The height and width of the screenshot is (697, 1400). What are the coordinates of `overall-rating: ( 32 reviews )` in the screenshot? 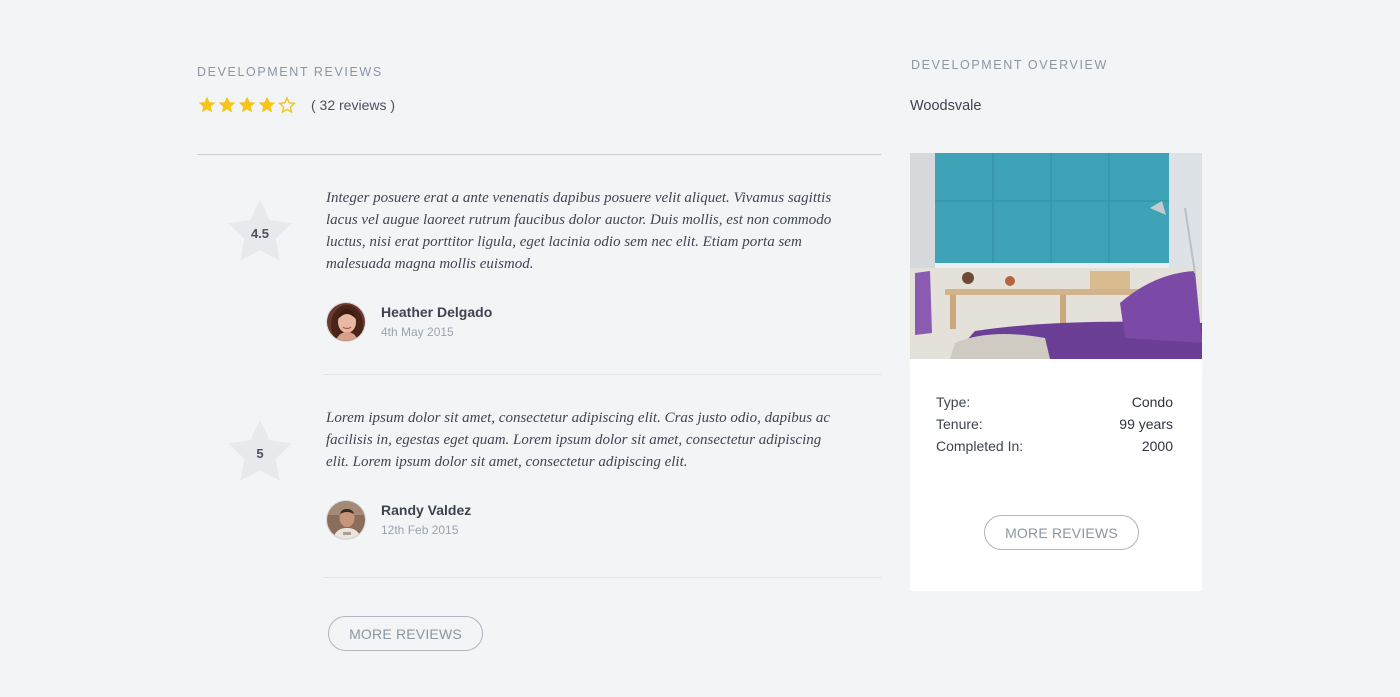 It's located at (296, 105).